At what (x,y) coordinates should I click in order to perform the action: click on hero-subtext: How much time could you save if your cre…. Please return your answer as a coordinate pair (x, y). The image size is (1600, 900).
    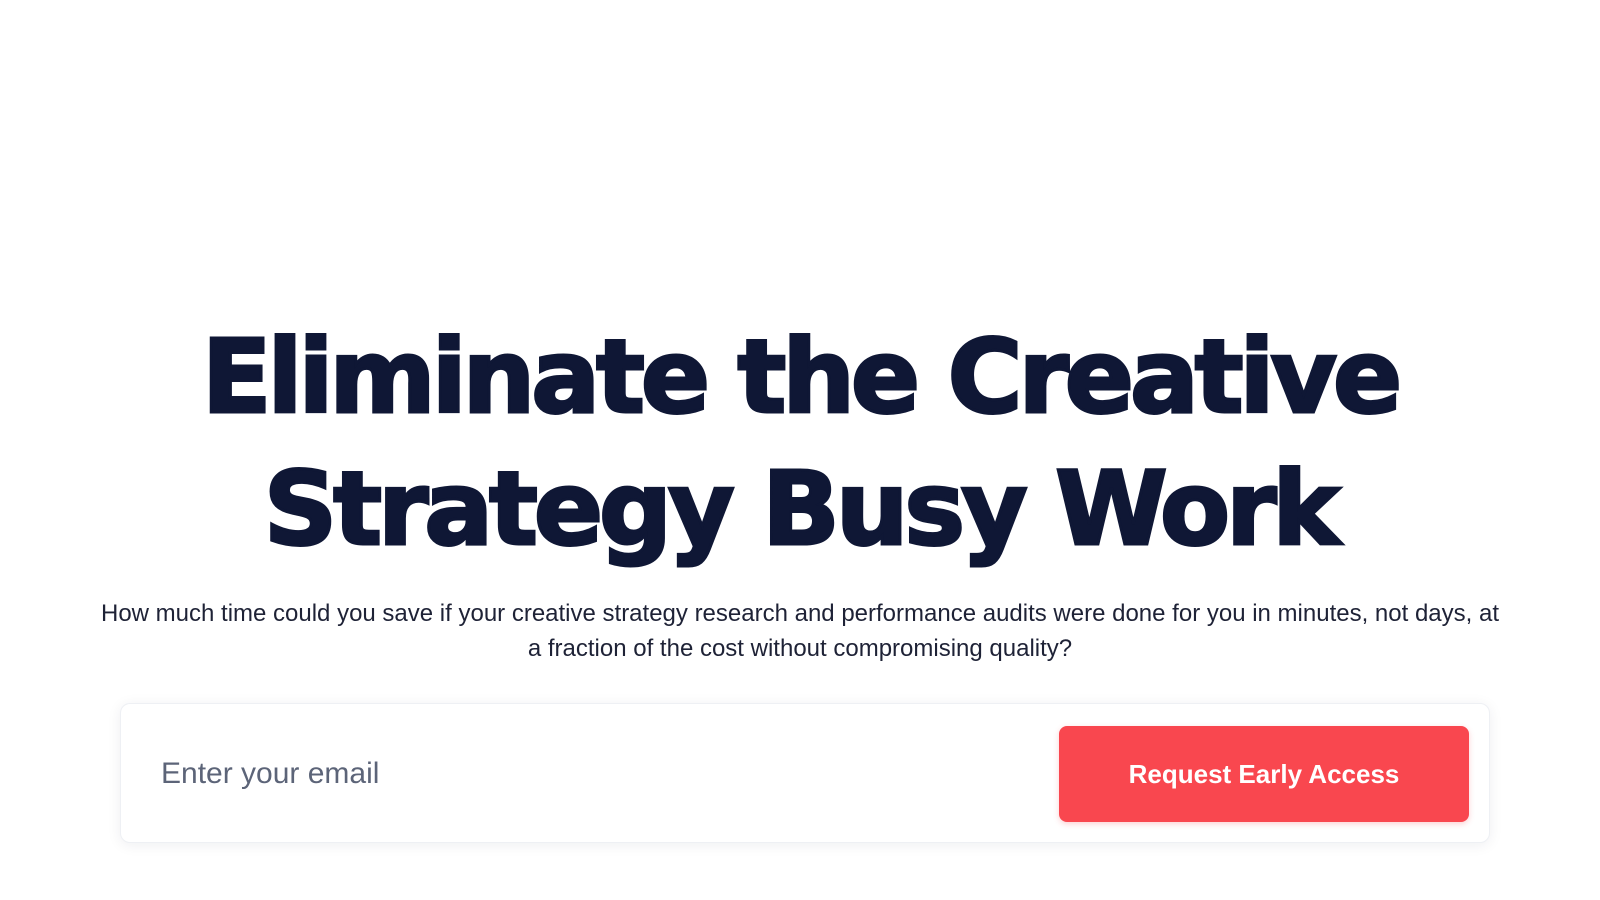
    Looking at the image, I should click on (800, 631).